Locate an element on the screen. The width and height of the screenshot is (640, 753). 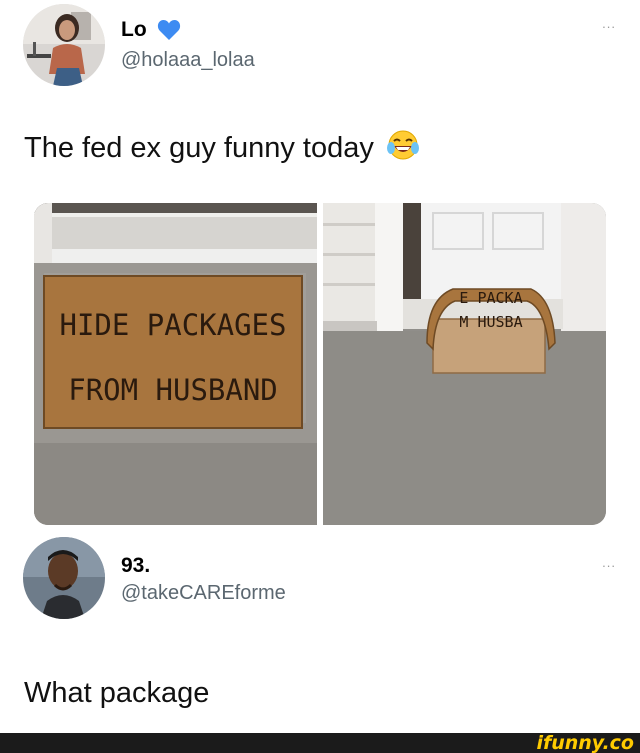
reply-avatar is located at coordinates (64, 578).